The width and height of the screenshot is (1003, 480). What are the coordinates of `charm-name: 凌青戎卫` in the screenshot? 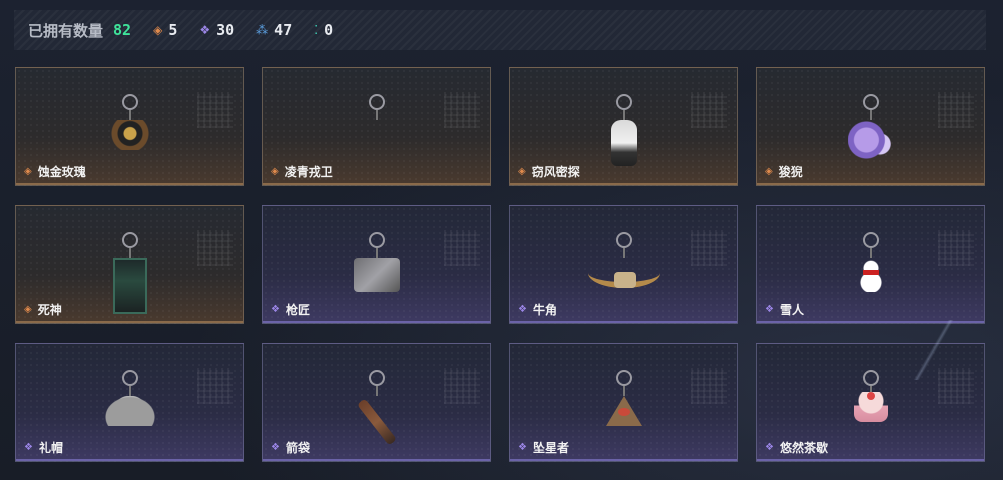 It's located at (308, 172).